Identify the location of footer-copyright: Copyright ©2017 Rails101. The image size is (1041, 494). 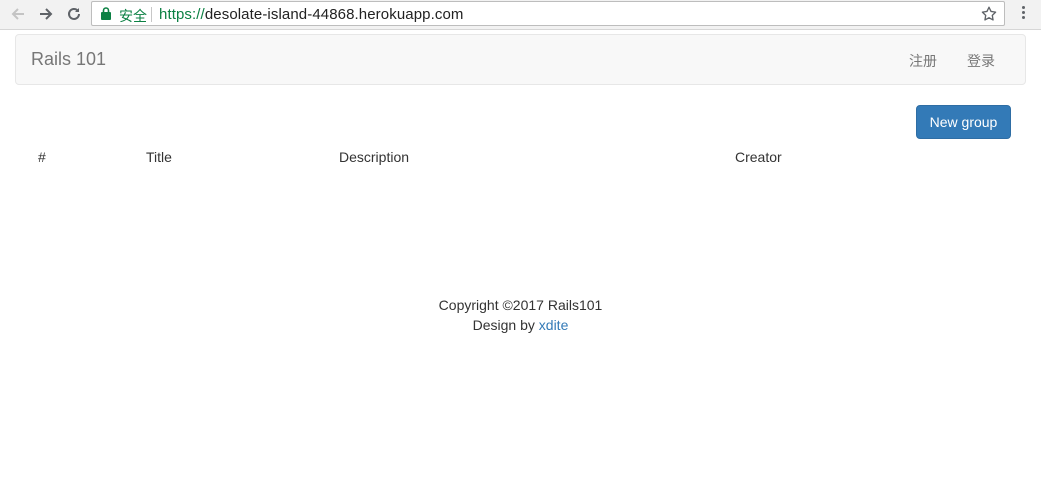
(520, 305).